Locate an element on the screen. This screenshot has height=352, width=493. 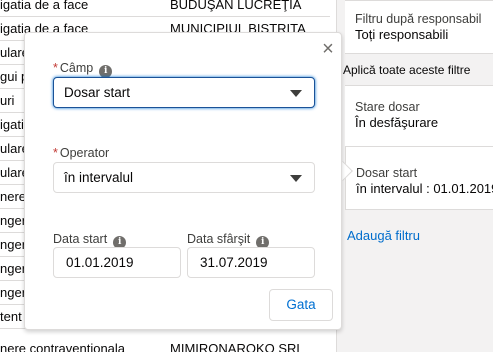
operator-select: în intervalul is located at coordinates (184, 177).